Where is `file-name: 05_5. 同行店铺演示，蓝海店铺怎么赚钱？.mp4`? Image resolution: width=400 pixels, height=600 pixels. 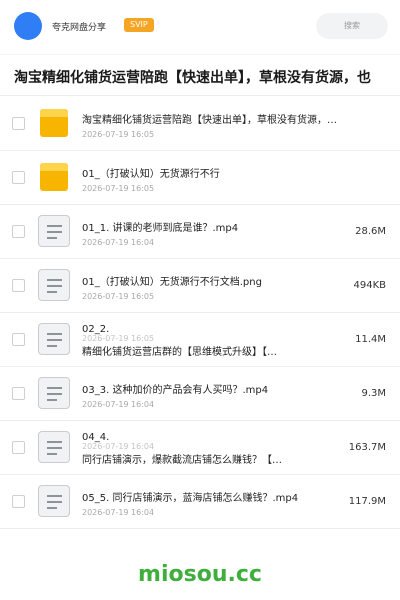
file-name: 05_5. 同行店铺演示，蓝海店铺怎么赚钱？.mp4 is located at coordinates (190, 498).